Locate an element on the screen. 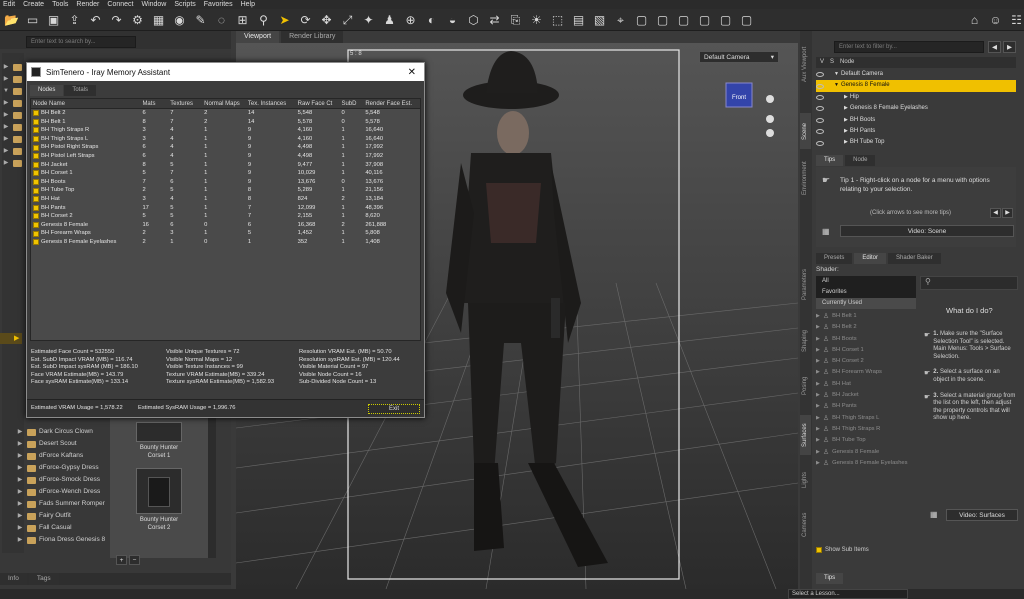 The width and height of the screenshot is (1024, 599). transfer-icon: ⇄ is located at coordinates (494, 19).